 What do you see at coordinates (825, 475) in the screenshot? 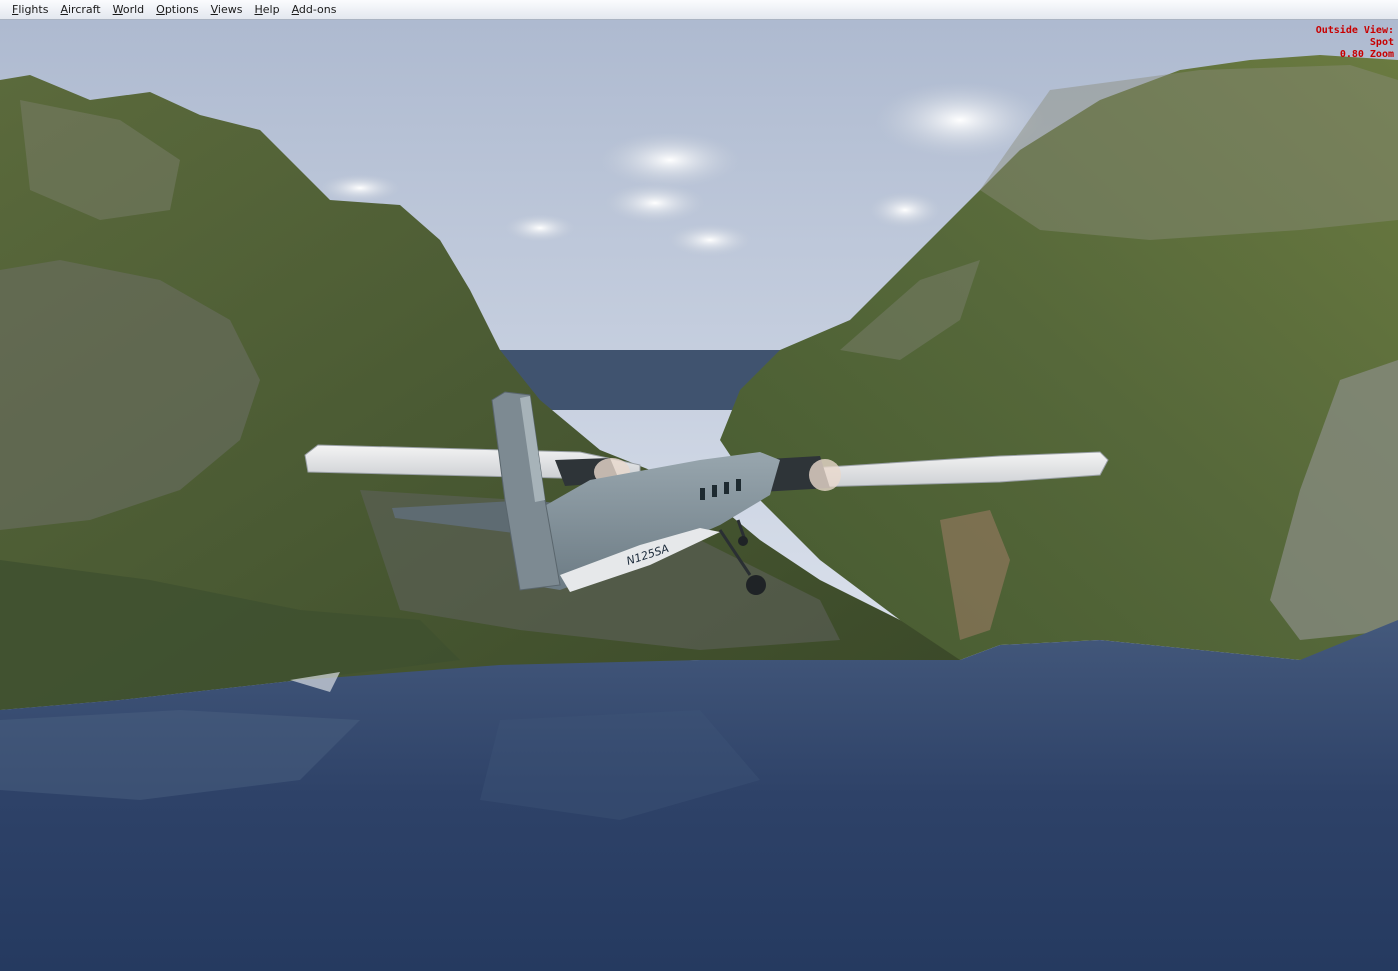
I see `right-propeller-disc` at bounding box center [825, 475].